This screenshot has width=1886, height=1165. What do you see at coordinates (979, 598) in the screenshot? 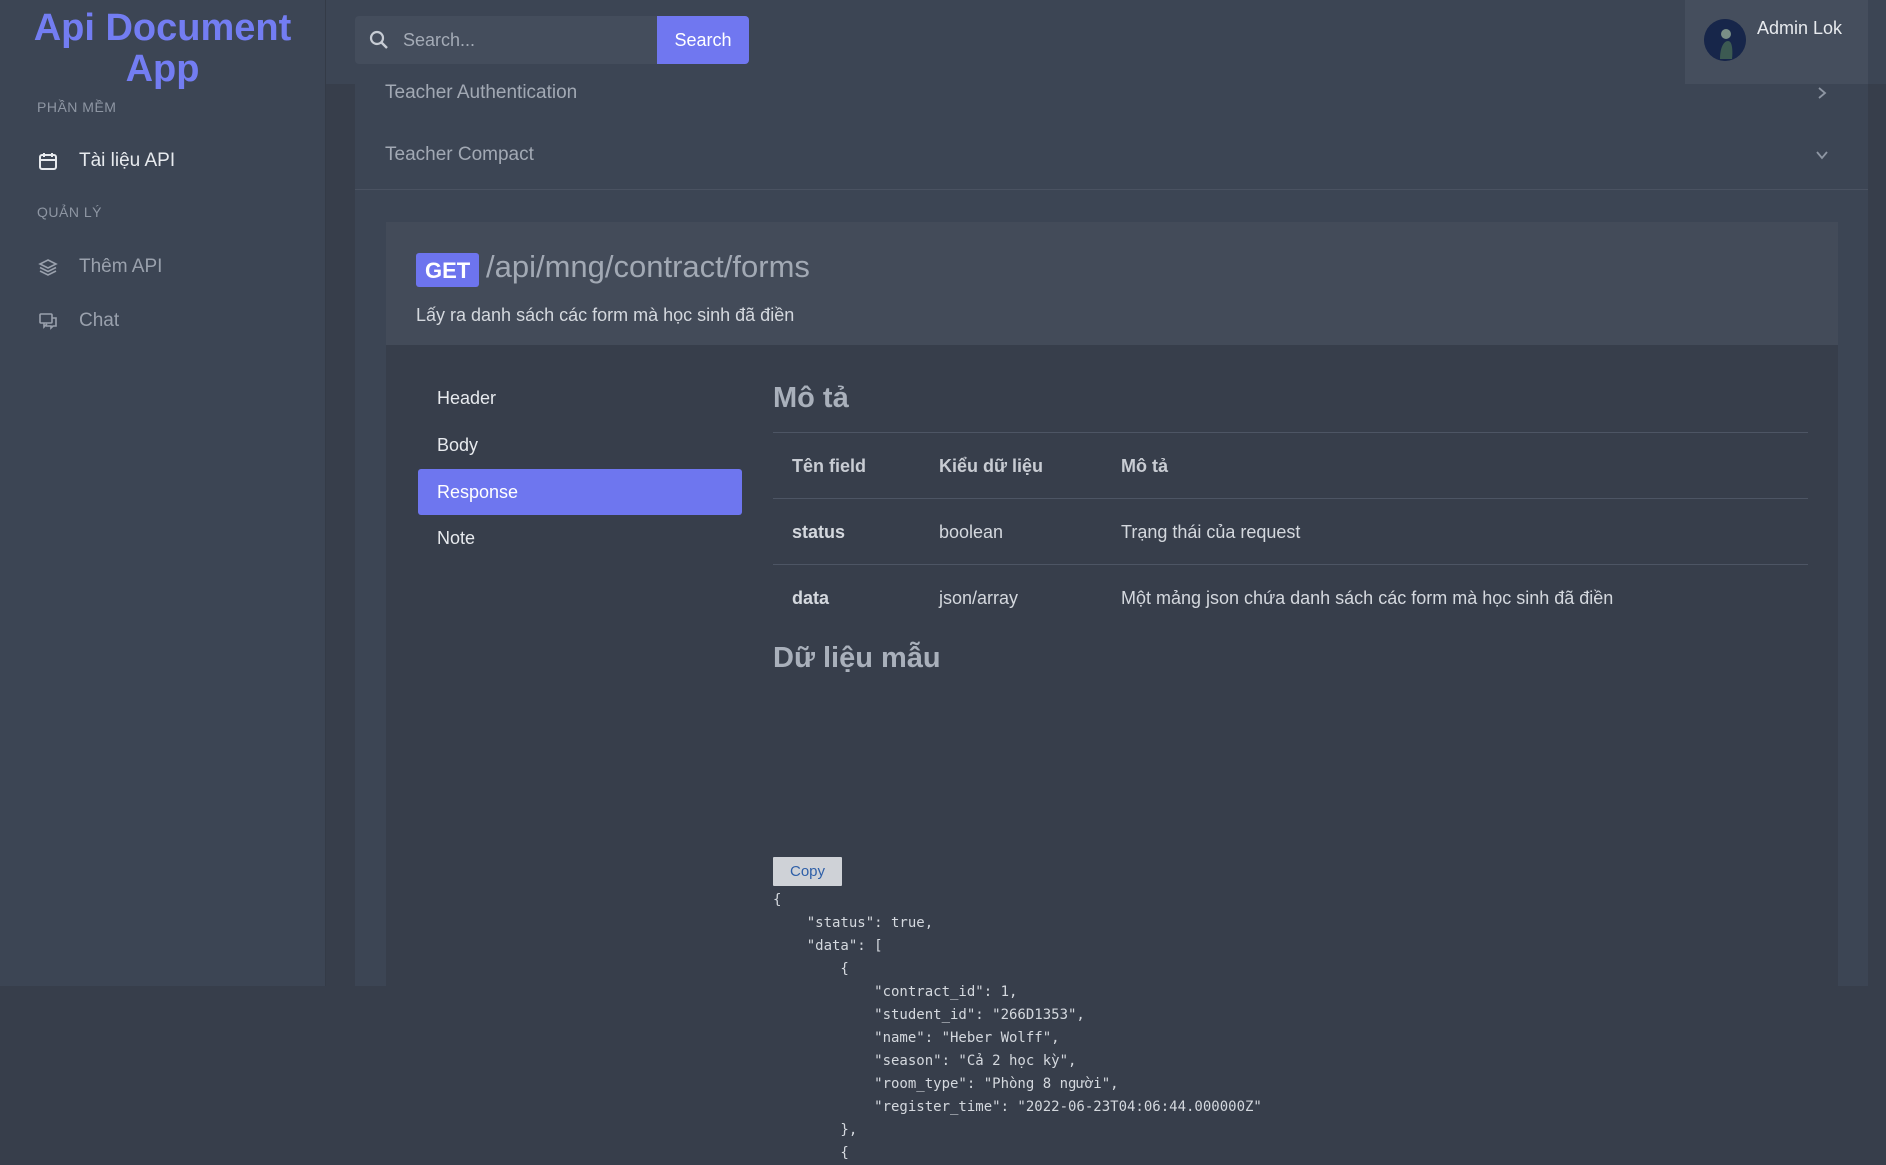
I see `table-cell-type: json/array` at bounding box center [979, 598].